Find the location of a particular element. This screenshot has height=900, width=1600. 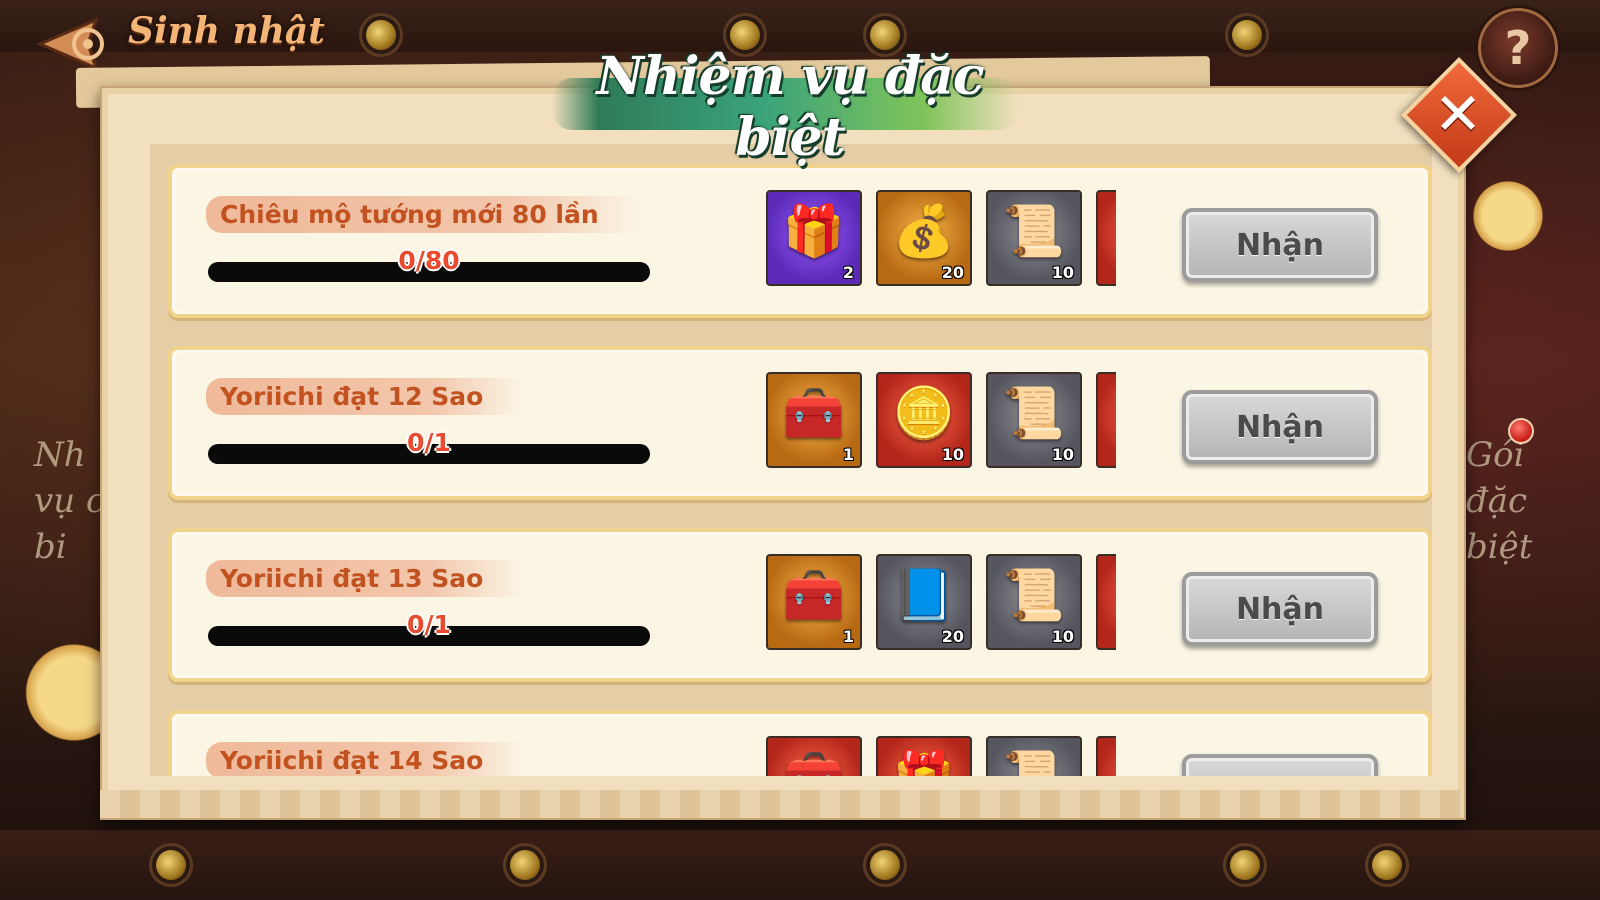

task-label: Yoriichi đạt 13 Sao is located at coordinates (365, 578).